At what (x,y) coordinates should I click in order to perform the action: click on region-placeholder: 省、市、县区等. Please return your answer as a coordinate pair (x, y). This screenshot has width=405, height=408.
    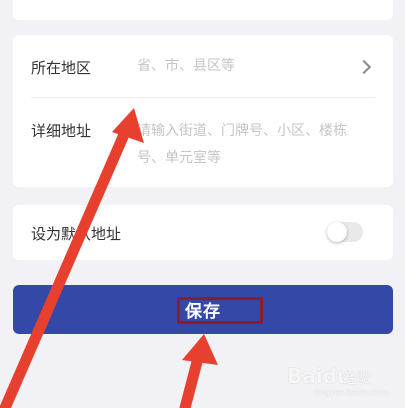
    Looking at the image, I should click on (186, 66).